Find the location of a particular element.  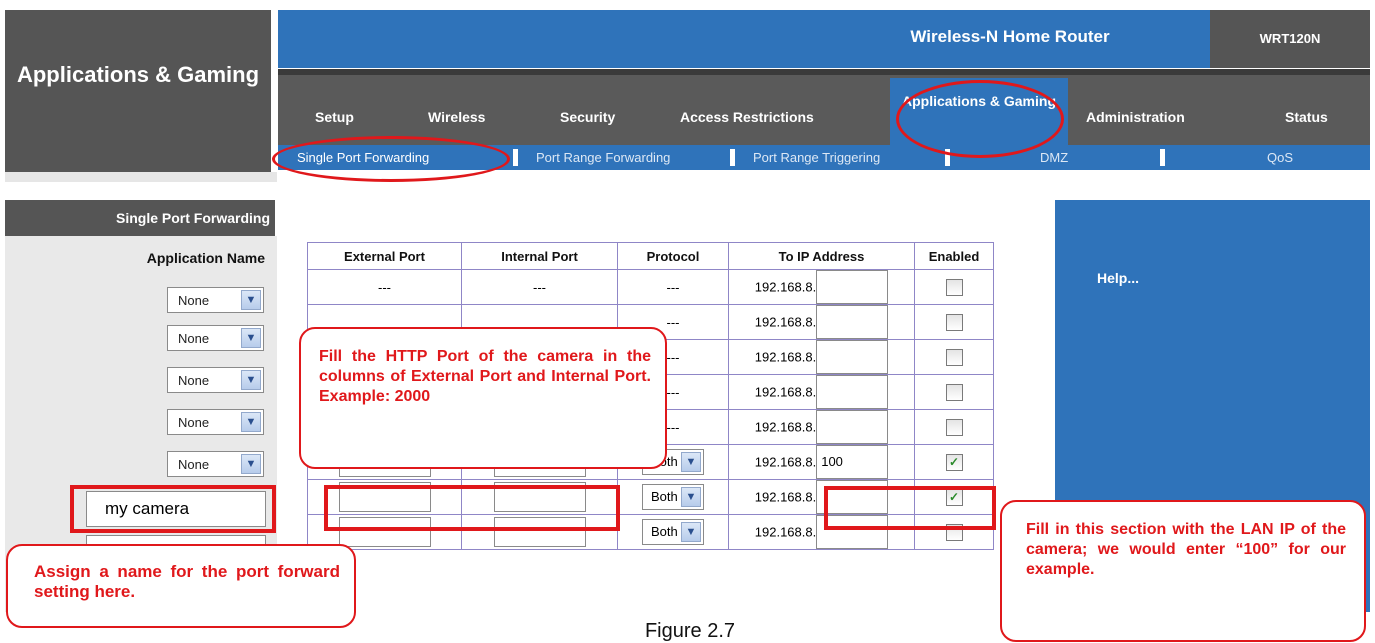

sidebar-strip is located at coordinates (141, 177).